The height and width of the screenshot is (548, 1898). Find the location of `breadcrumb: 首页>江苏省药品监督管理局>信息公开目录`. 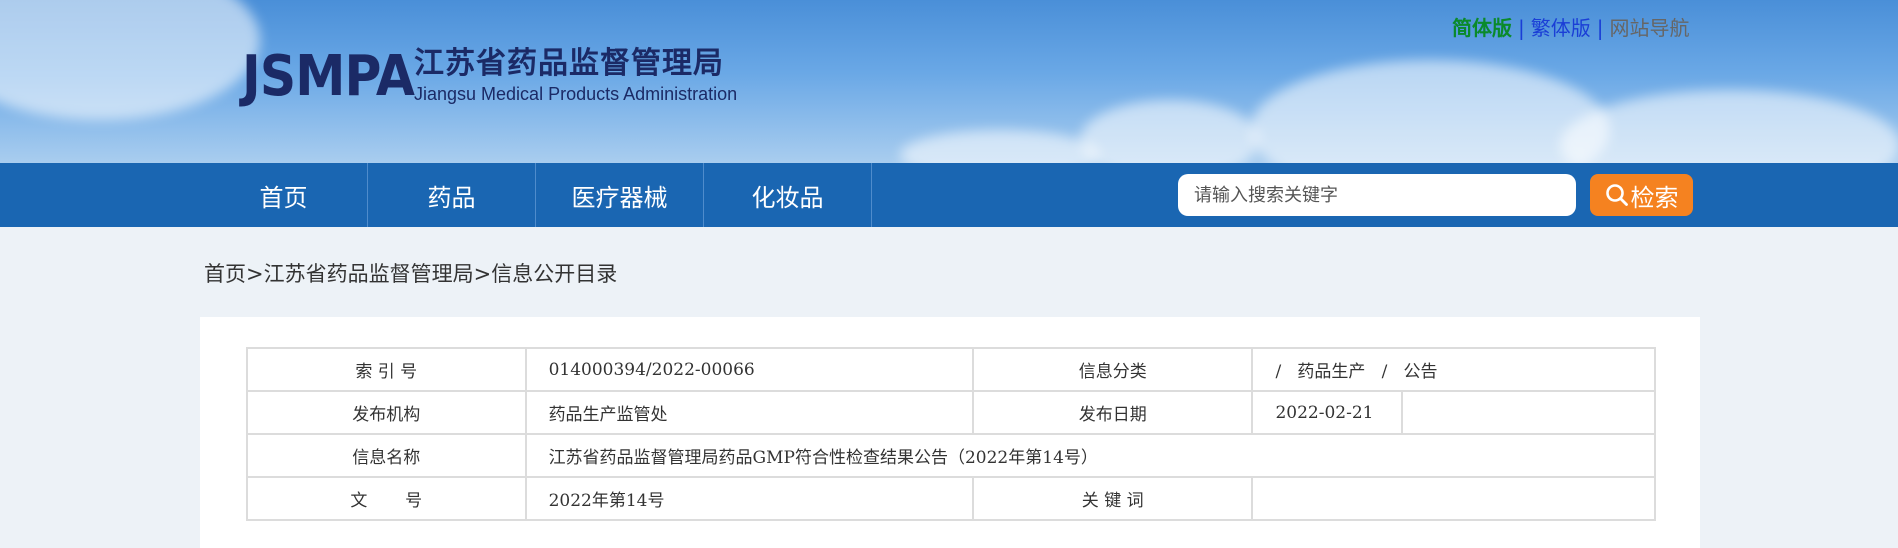

breadcrumb: 首页>江苏省药品监督管理局>信息公开目录 is located at coordinates (410, 273).